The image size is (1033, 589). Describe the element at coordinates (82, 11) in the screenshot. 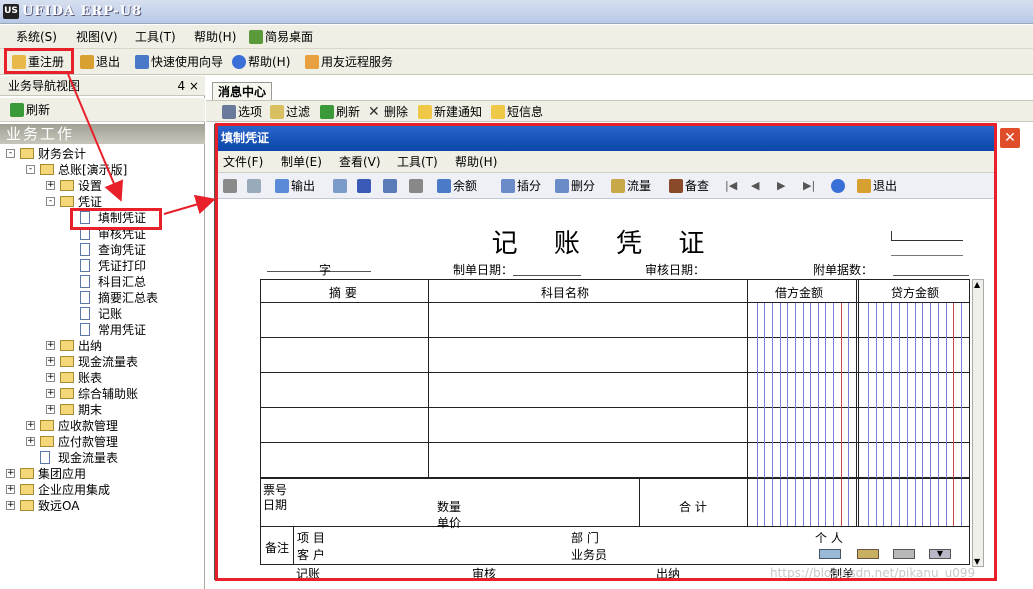

I see `app-title: UFIDA ERP-U8` at that location.